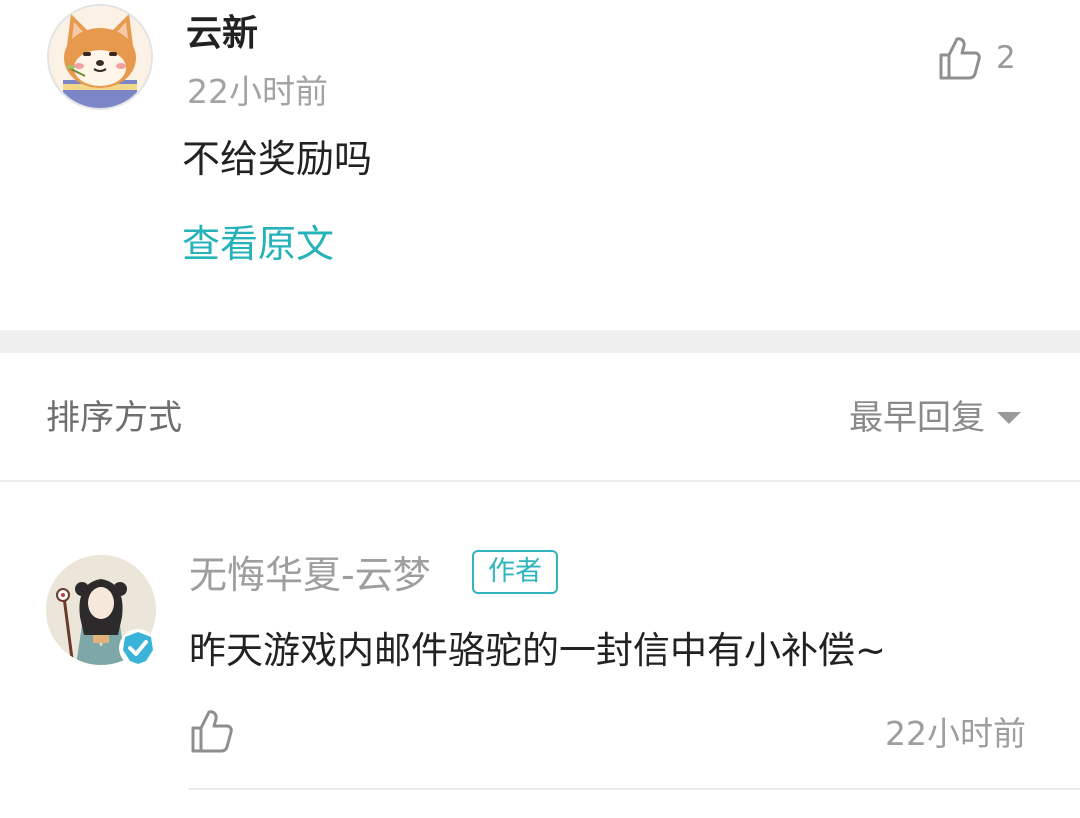 Image resolution: width=1080 pixels, height=818 pixels. Describe the element at coordinates (257, 91) in the screenshot. I see `comment-timestamp: 22小时前` at that location.